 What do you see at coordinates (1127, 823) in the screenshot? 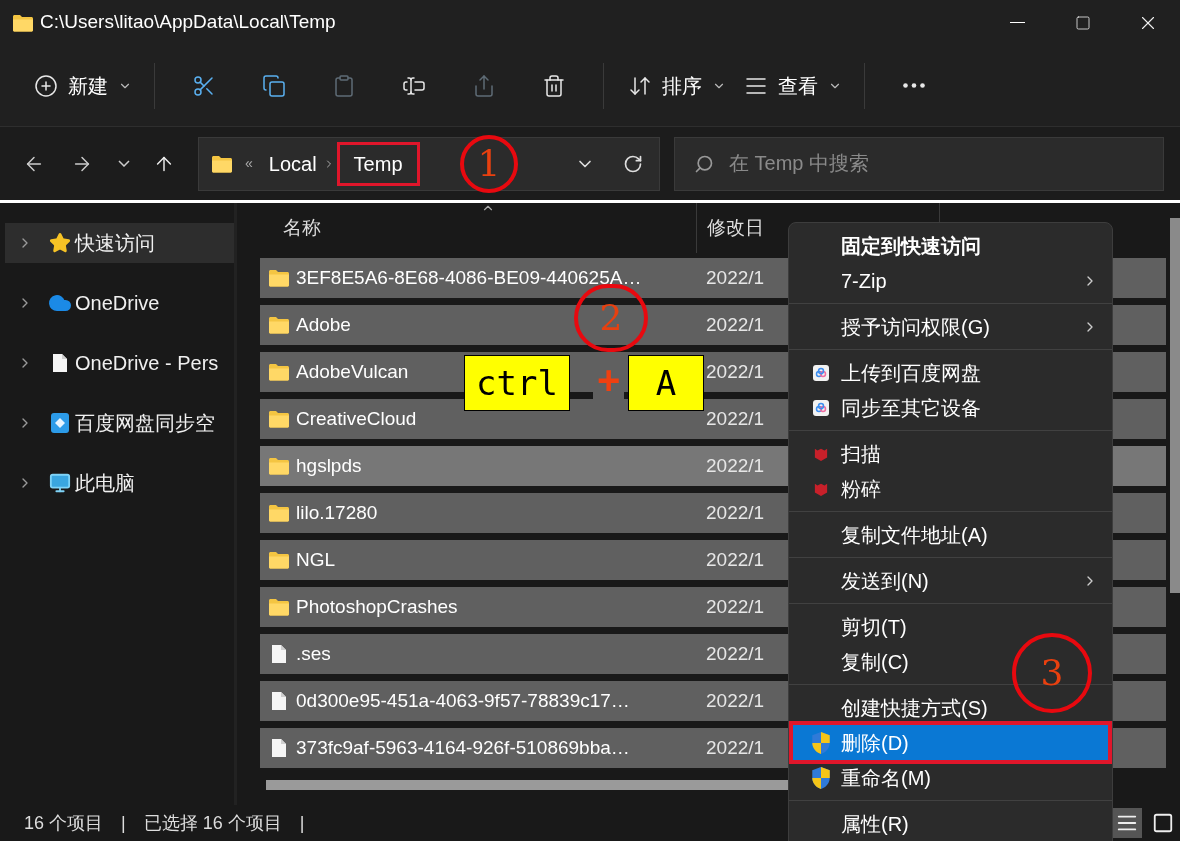
I see `details-view-button` at bounding box center [1127, 823].